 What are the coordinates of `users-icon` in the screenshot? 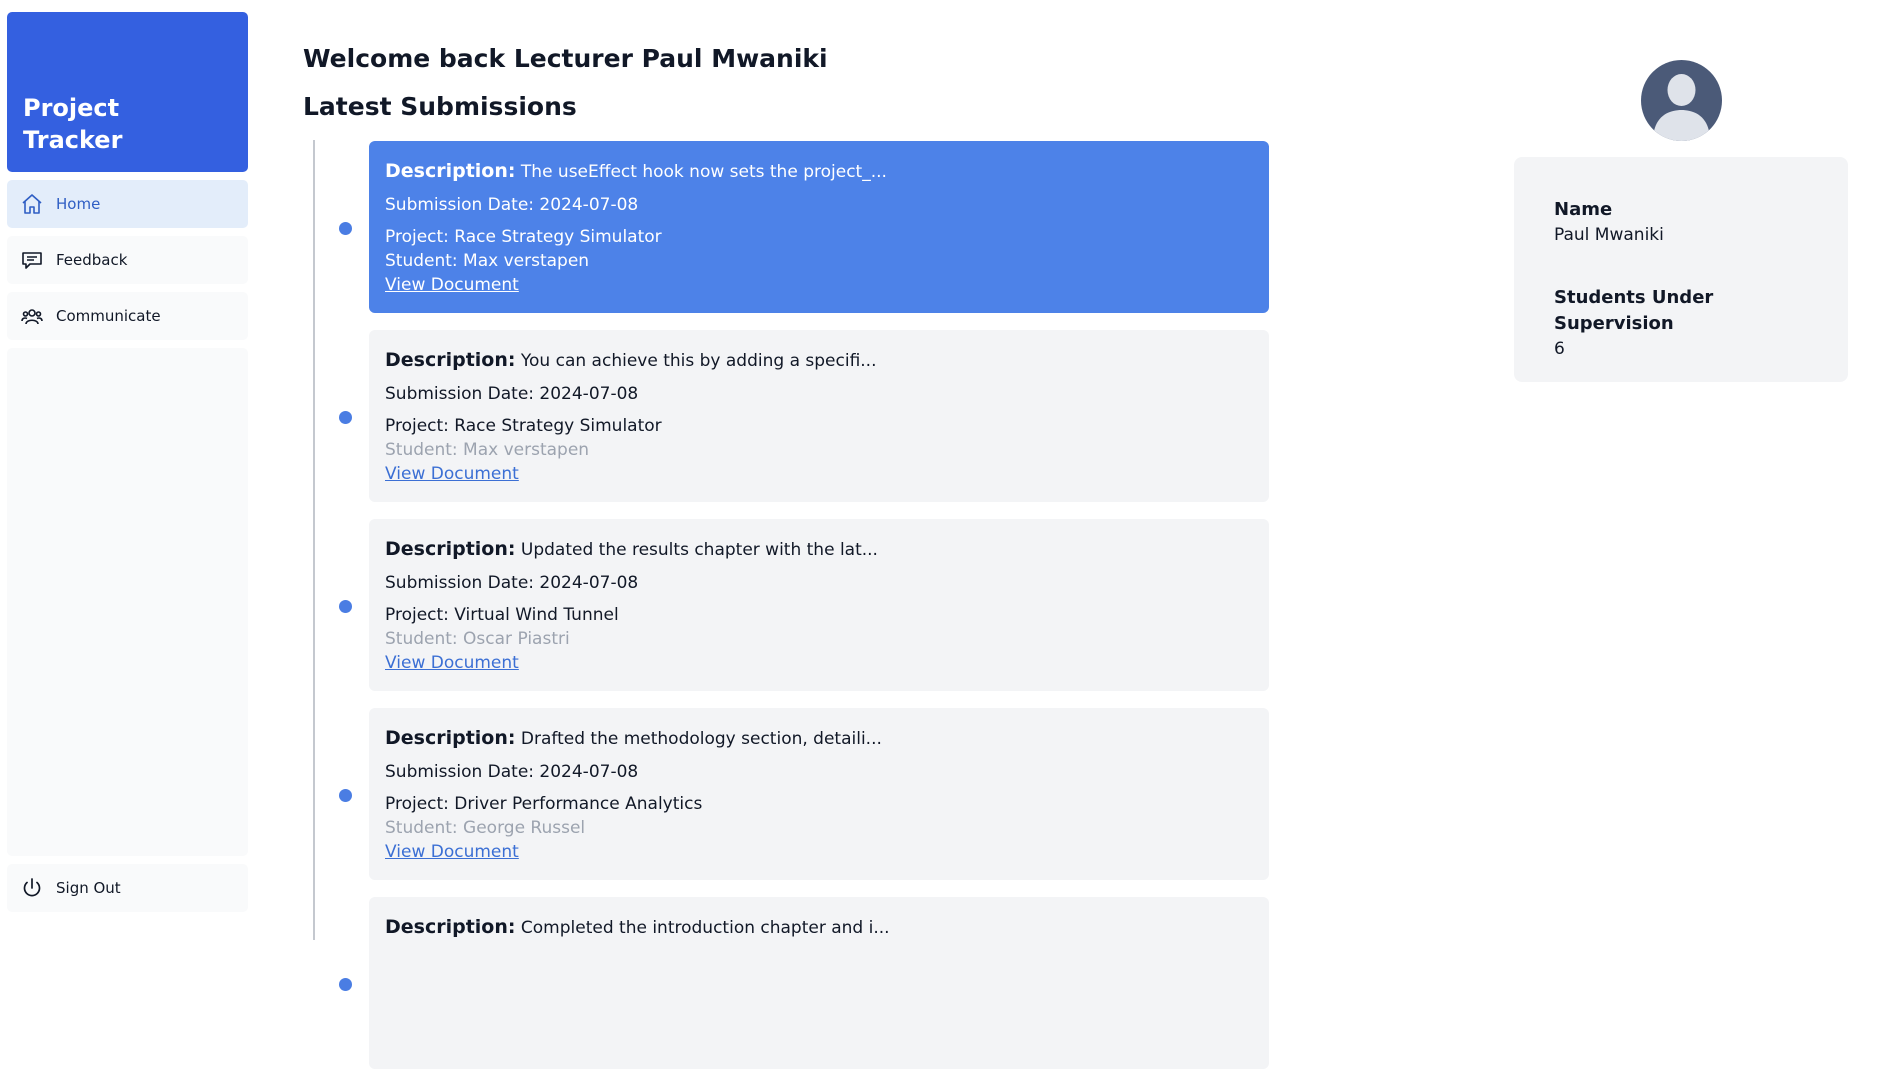 It's located at (32, 316).